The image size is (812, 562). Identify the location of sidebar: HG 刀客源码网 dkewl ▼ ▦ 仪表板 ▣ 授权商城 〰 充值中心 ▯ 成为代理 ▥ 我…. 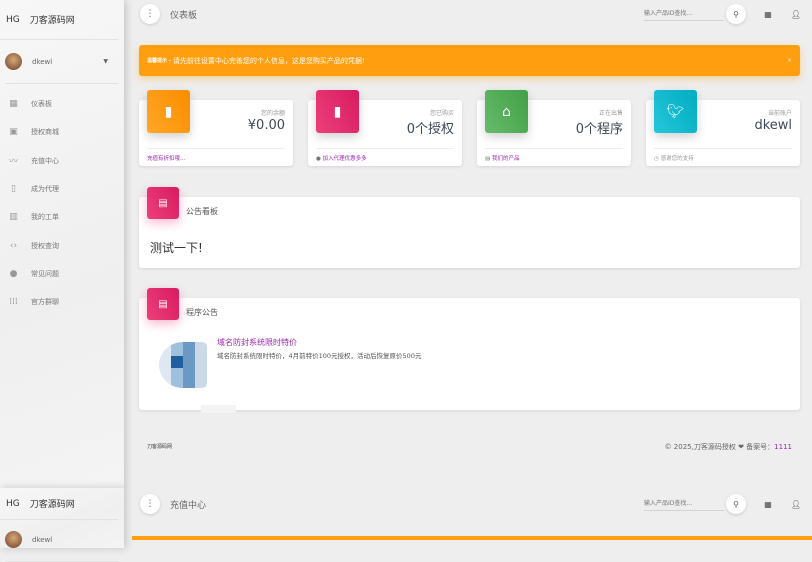
(62, 244).